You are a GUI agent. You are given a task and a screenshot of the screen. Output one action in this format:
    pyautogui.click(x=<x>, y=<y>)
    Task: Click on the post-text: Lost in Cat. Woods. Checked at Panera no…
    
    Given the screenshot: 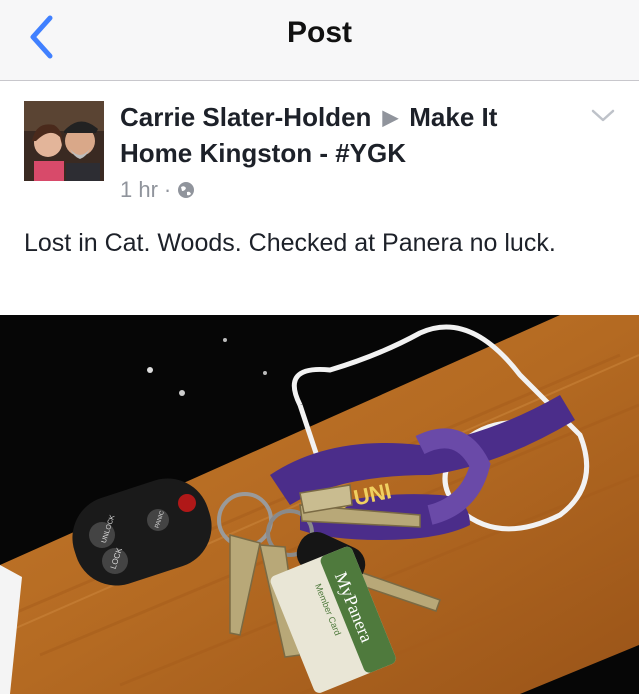 What is the action you would take?
    pyautogui.click(x=290, y=243)
    